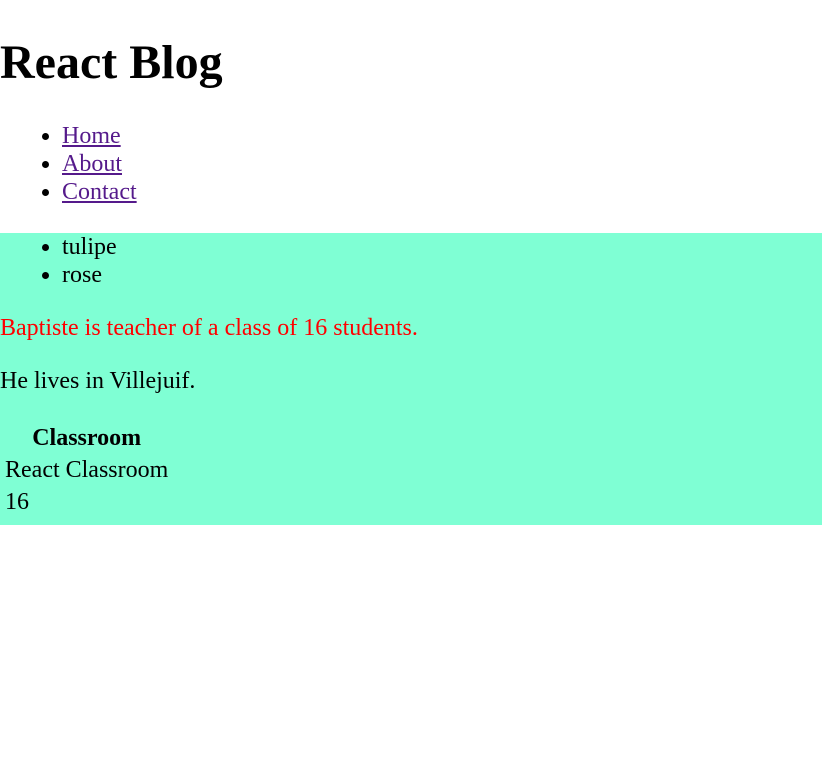  Describe the element at coordinates (92, 164) in the screenshot. I see `nav-link-about: About` at that location.